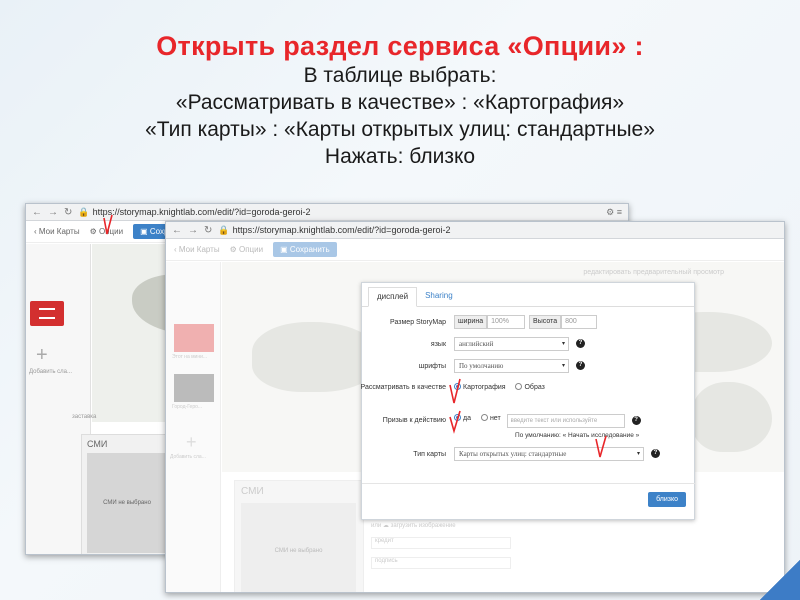  I want to click on instruction-line: Нажать: близко, so click(400, 156).